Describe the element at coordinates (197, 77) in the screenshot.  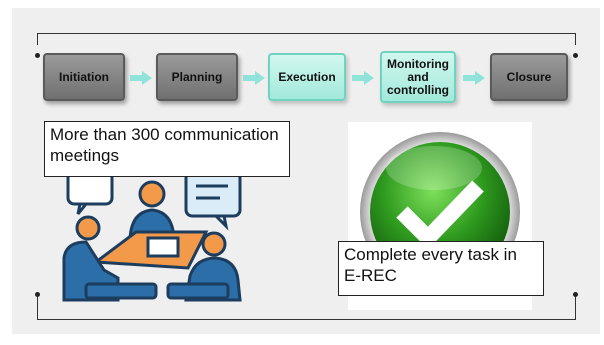
I see `stage-planning: Planning` at that location.